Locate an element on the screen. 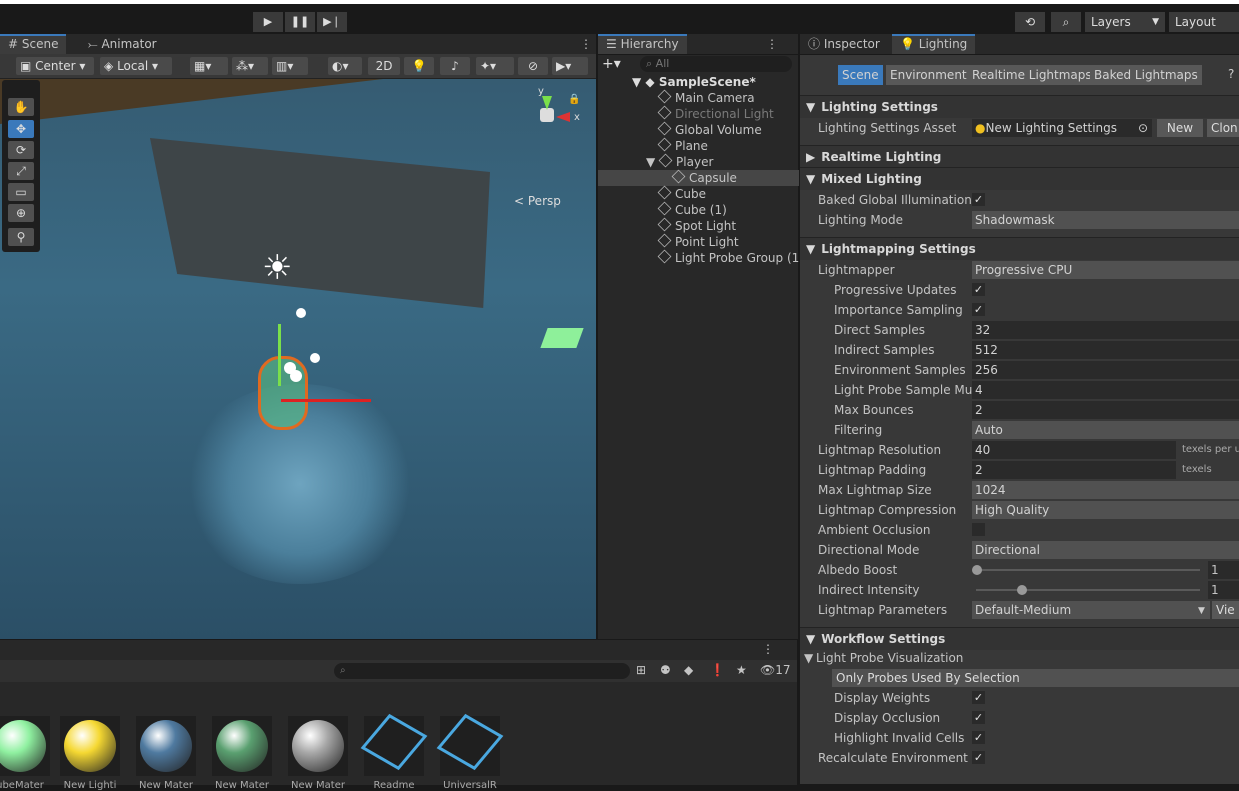 The width and height of the screenshot is (1239, 791). visibility-toggle-icon: ⊘ is located at coordinates (533, 66).